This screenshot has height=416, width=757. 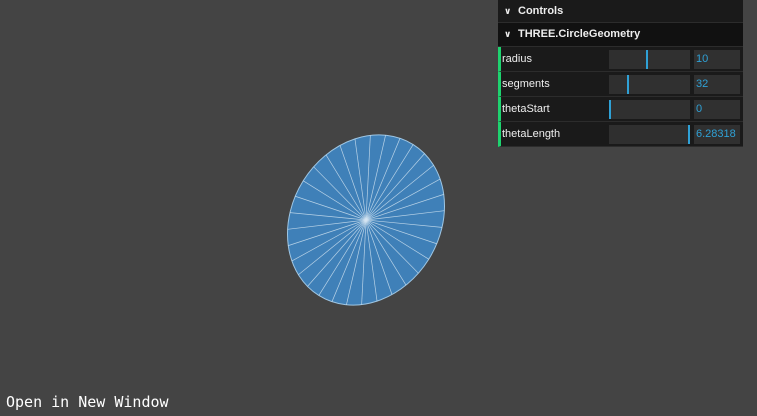 What do you see at coordinates (649, 134) in the screenshot?
I see `thetalength-slider` at bounding box center [649, 134].